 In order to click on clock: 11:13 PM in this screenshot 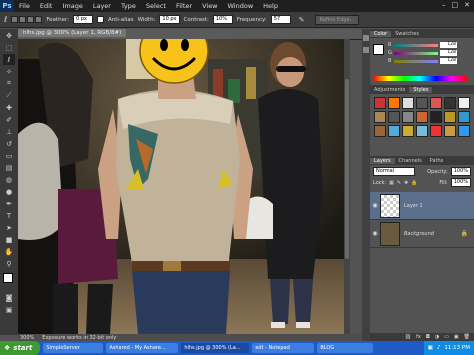, I will do `click(457, 348)`.